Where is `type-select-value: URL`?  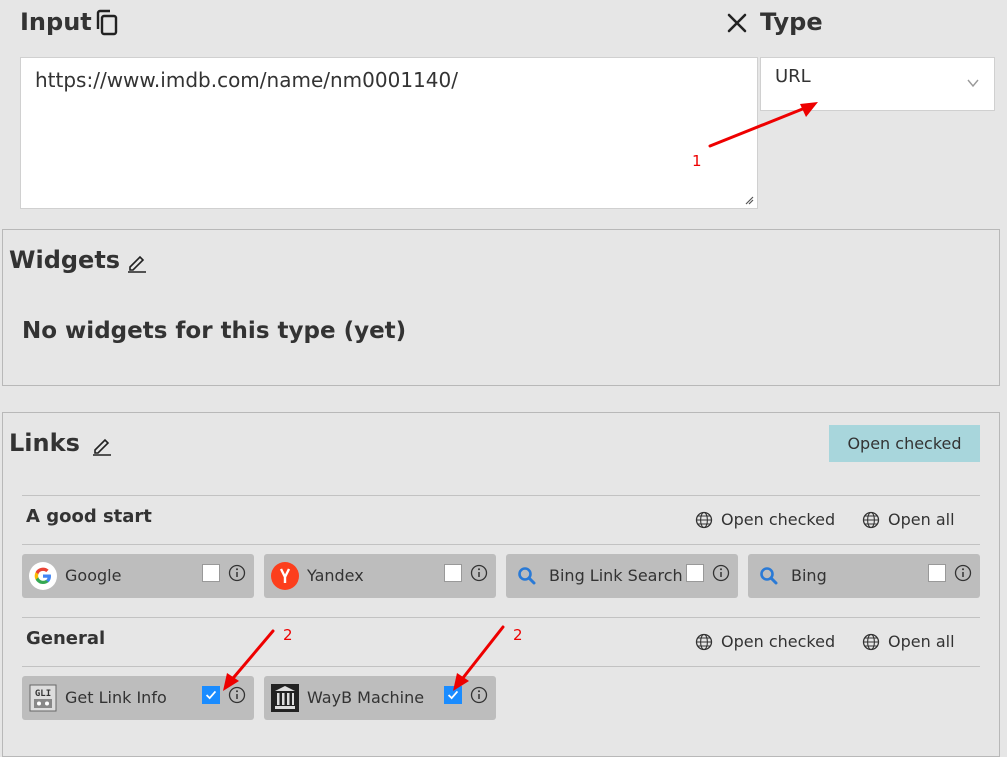 type-select-value: URL is located at coordinates (793, 76).